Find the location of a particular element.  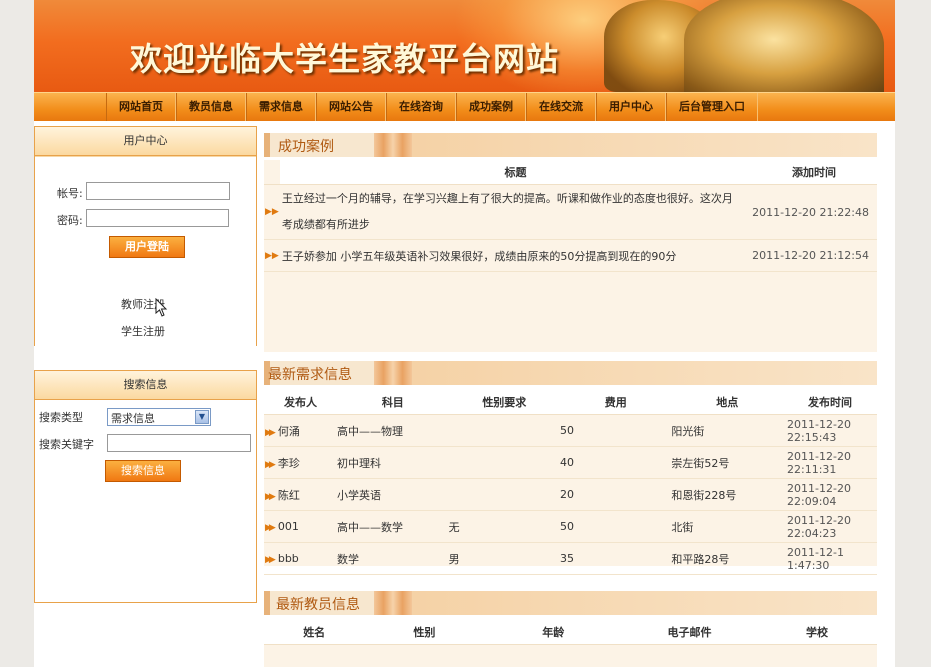

time-cell: 2011-12-20 22:15:43 is located at coordinates (830, 430).